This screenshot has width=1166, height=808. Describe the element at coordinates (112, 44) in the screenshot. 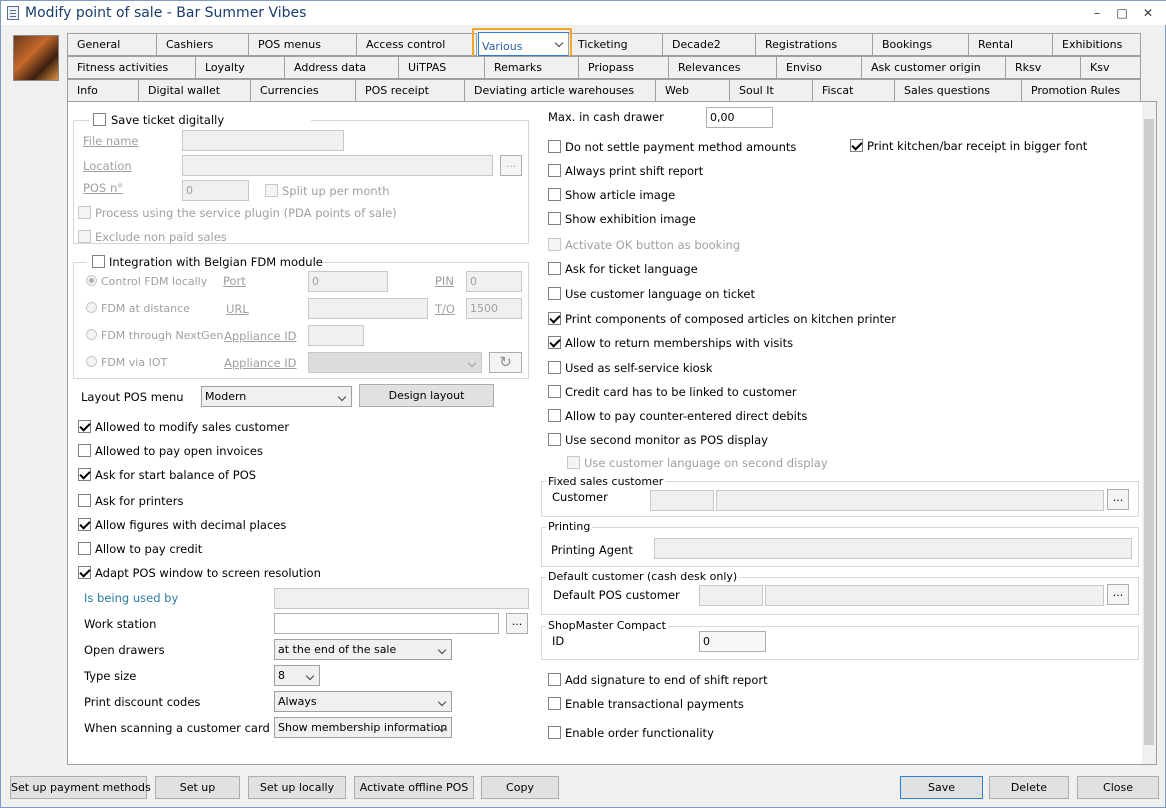

I see `tab-general: General` at that location.